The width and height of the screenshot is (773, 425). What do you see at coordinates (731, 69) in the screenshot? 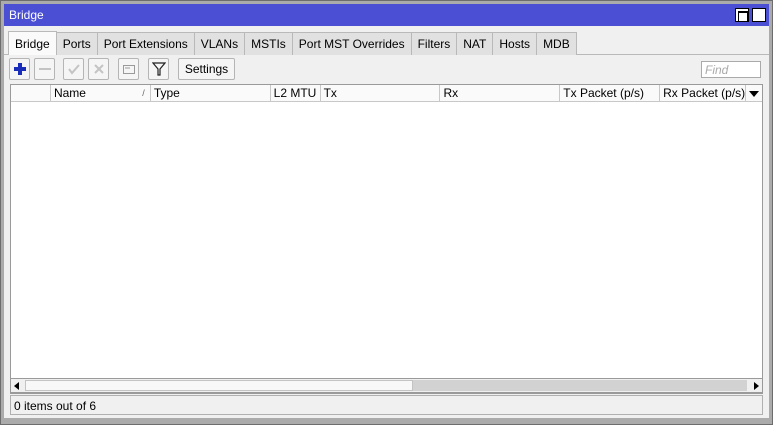
I see `find-input` at bounding box center [731, 69].